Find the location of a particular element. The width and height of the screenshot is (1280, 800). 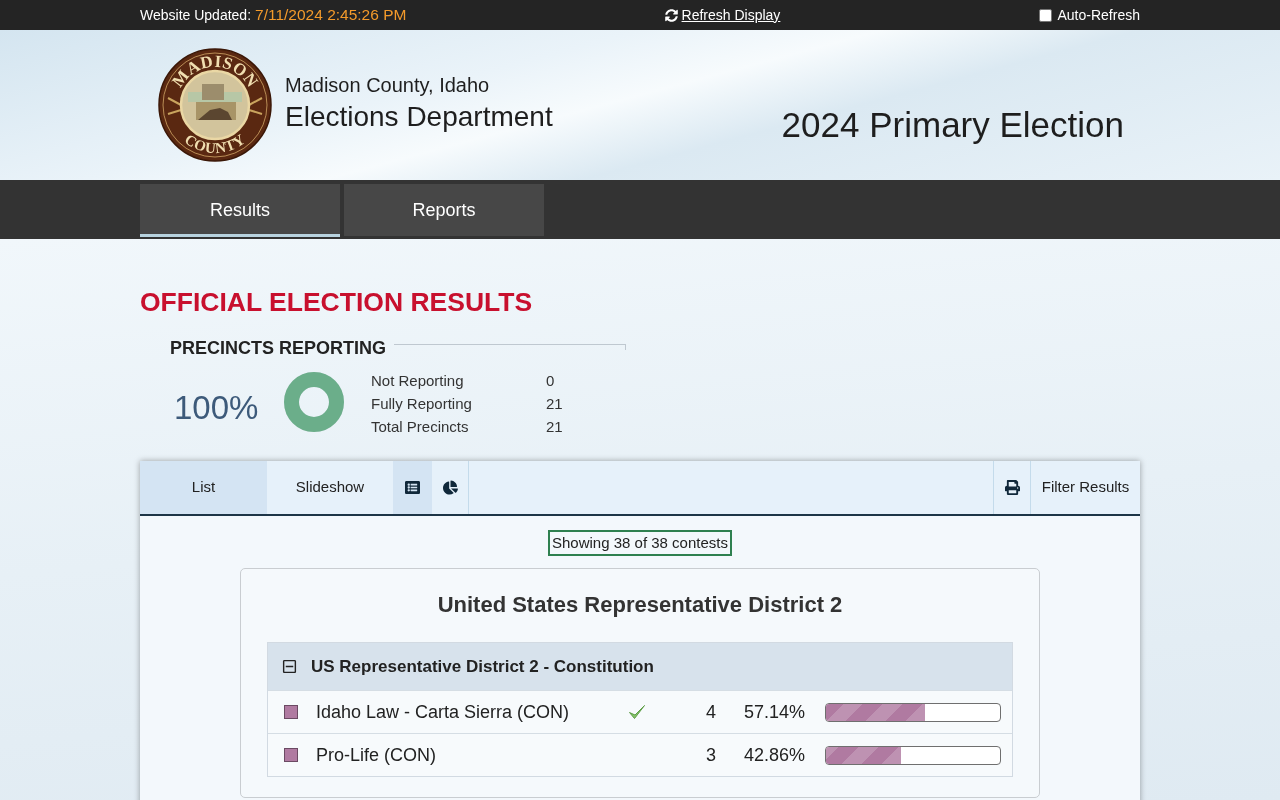

updated-time: 7/11/2024 2:45:26 PM is located at coordinates (331, 15).